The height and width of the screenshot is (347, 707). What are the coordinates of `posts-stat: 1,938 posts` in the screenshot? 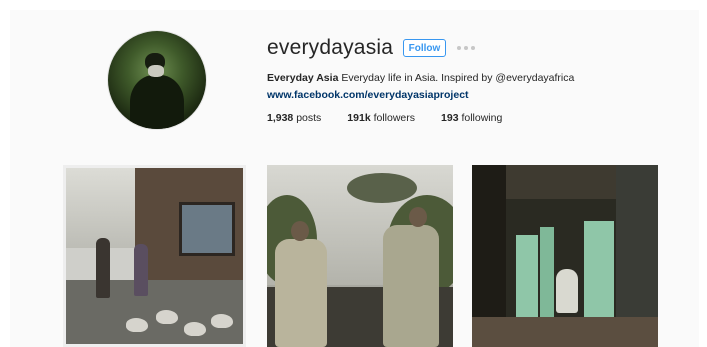 It's located at (294, 118).